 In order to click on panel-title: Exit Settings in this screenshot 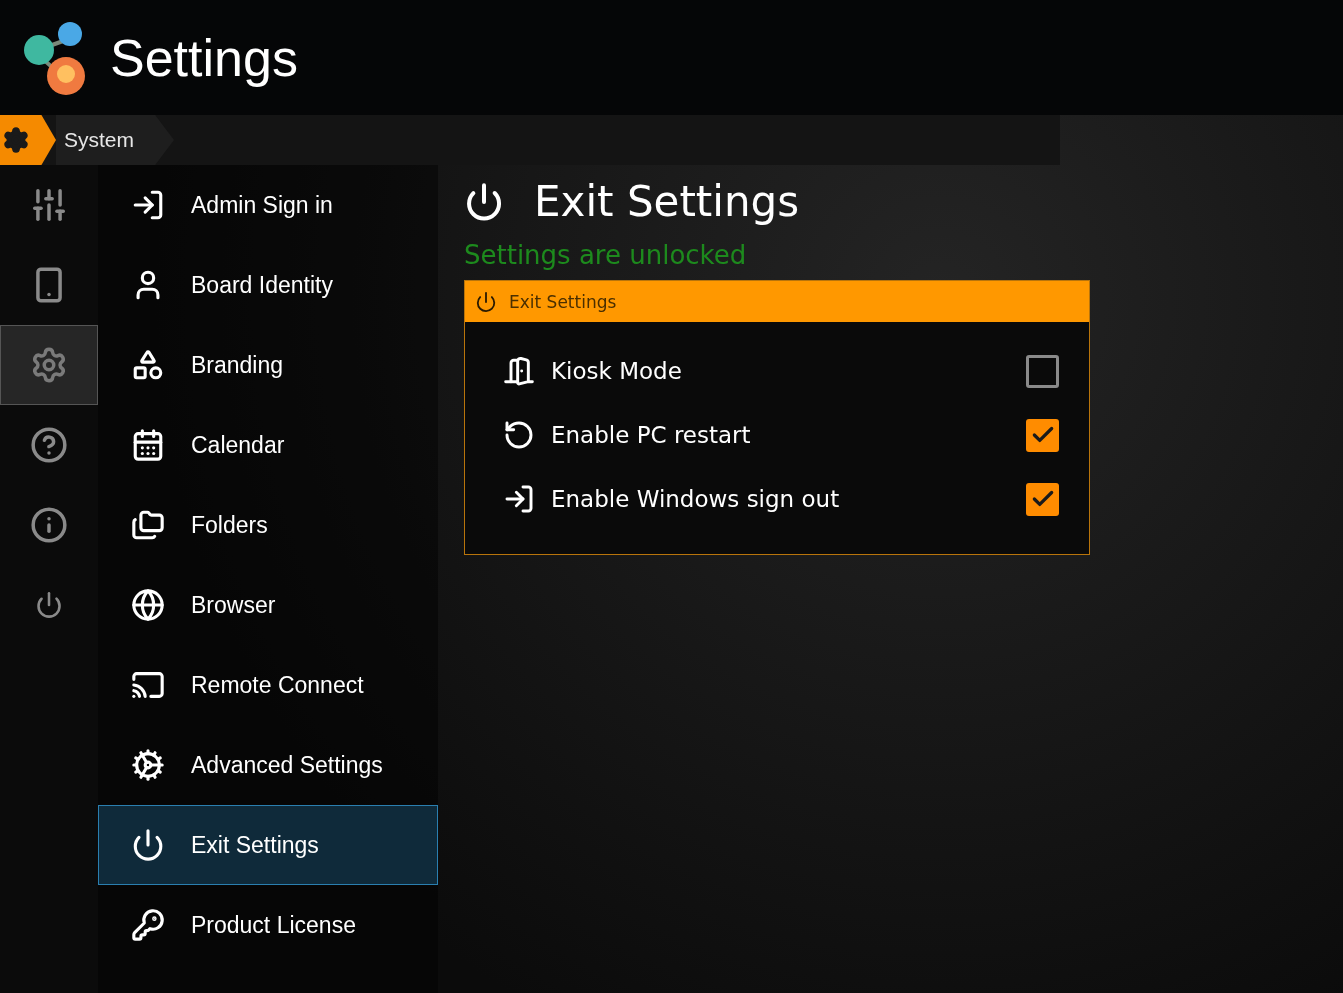, I will do `click(563, 301)`.